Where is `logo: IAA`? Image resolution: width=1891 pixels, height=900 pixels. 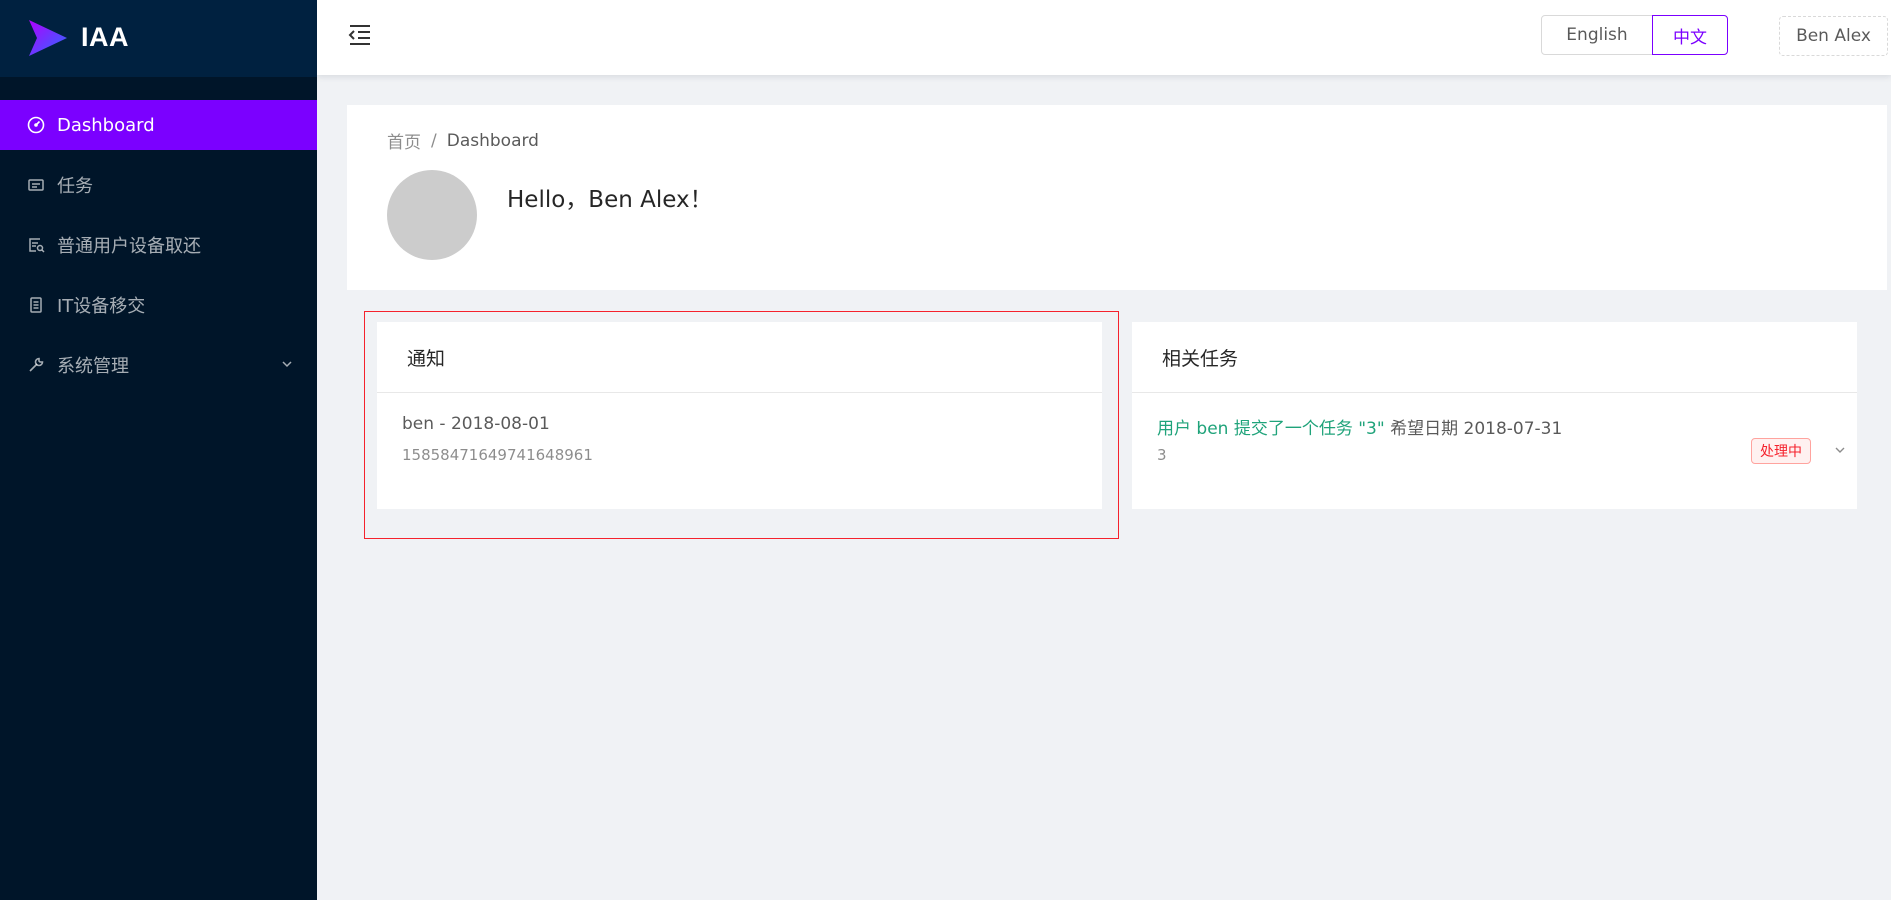
logo: IAA is located at coordinates (158, 38).